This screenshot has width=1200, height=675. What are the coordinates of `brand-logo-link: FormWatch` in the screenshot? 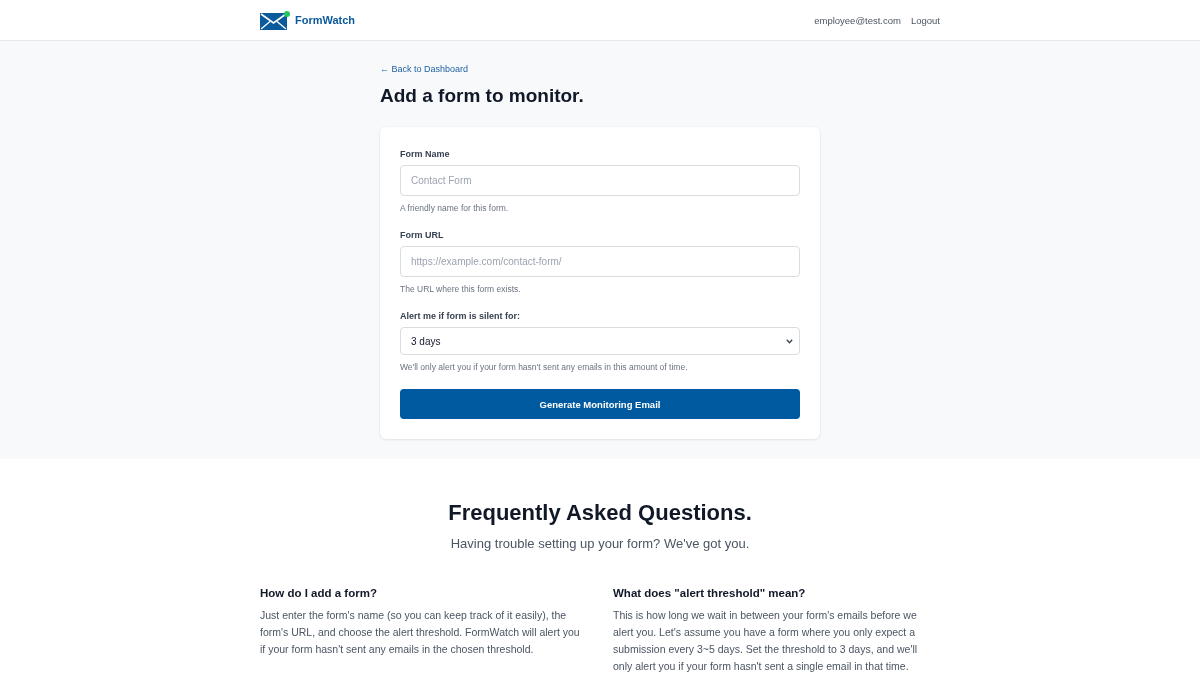 It's located at (308, 20).